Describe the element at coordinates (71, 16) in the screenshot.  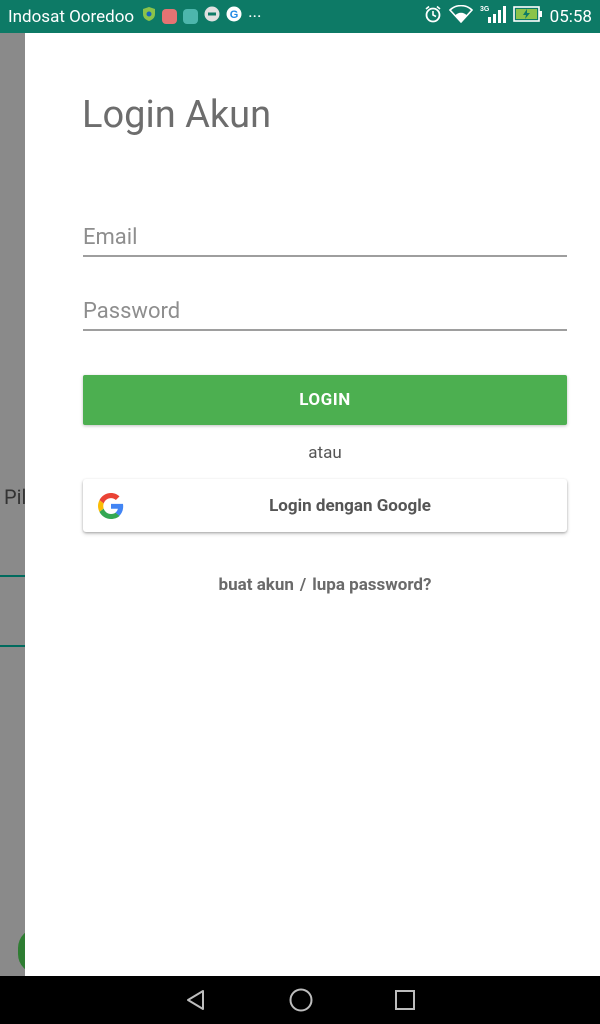
I see `carrier-name: Indosat Ooredoo` at that location.